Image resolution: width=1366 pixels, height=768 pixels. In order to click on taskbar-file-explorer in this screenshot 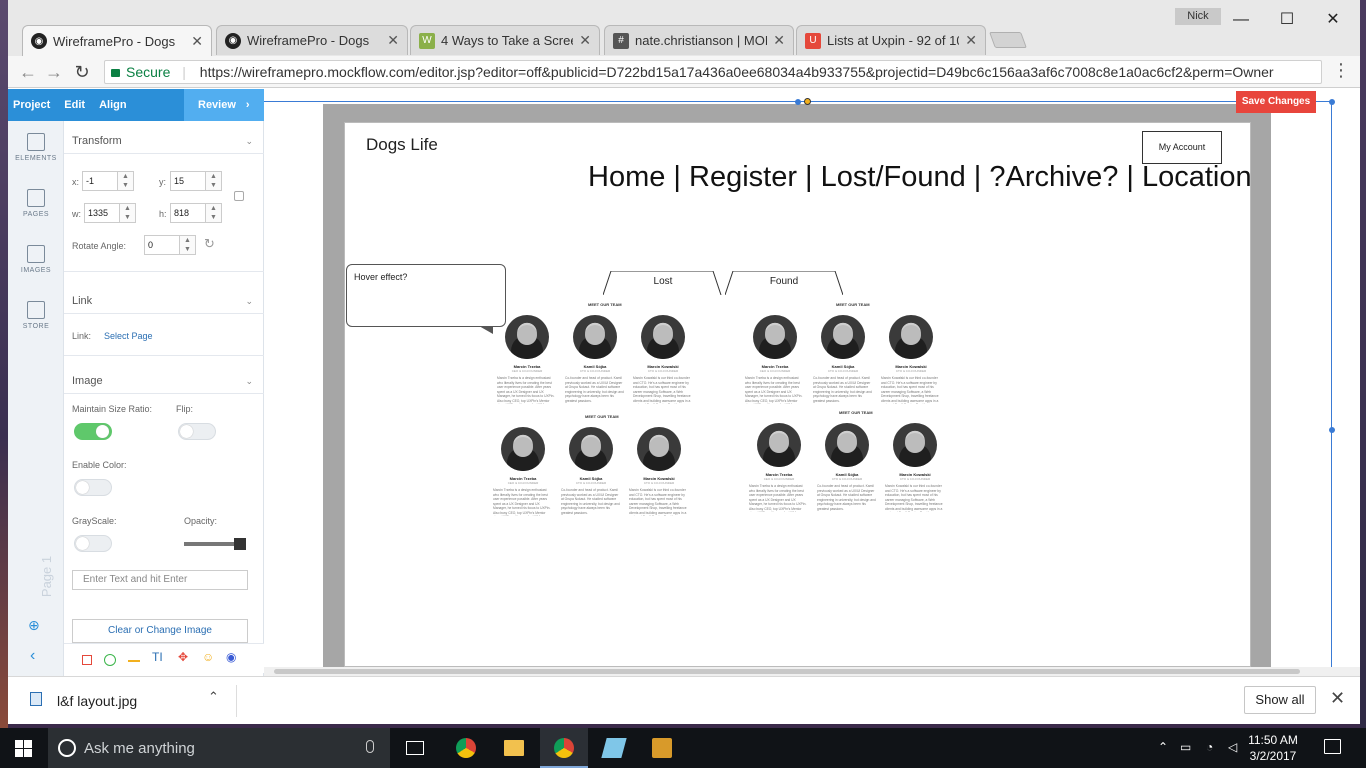, I will do `click(514, 748)`.